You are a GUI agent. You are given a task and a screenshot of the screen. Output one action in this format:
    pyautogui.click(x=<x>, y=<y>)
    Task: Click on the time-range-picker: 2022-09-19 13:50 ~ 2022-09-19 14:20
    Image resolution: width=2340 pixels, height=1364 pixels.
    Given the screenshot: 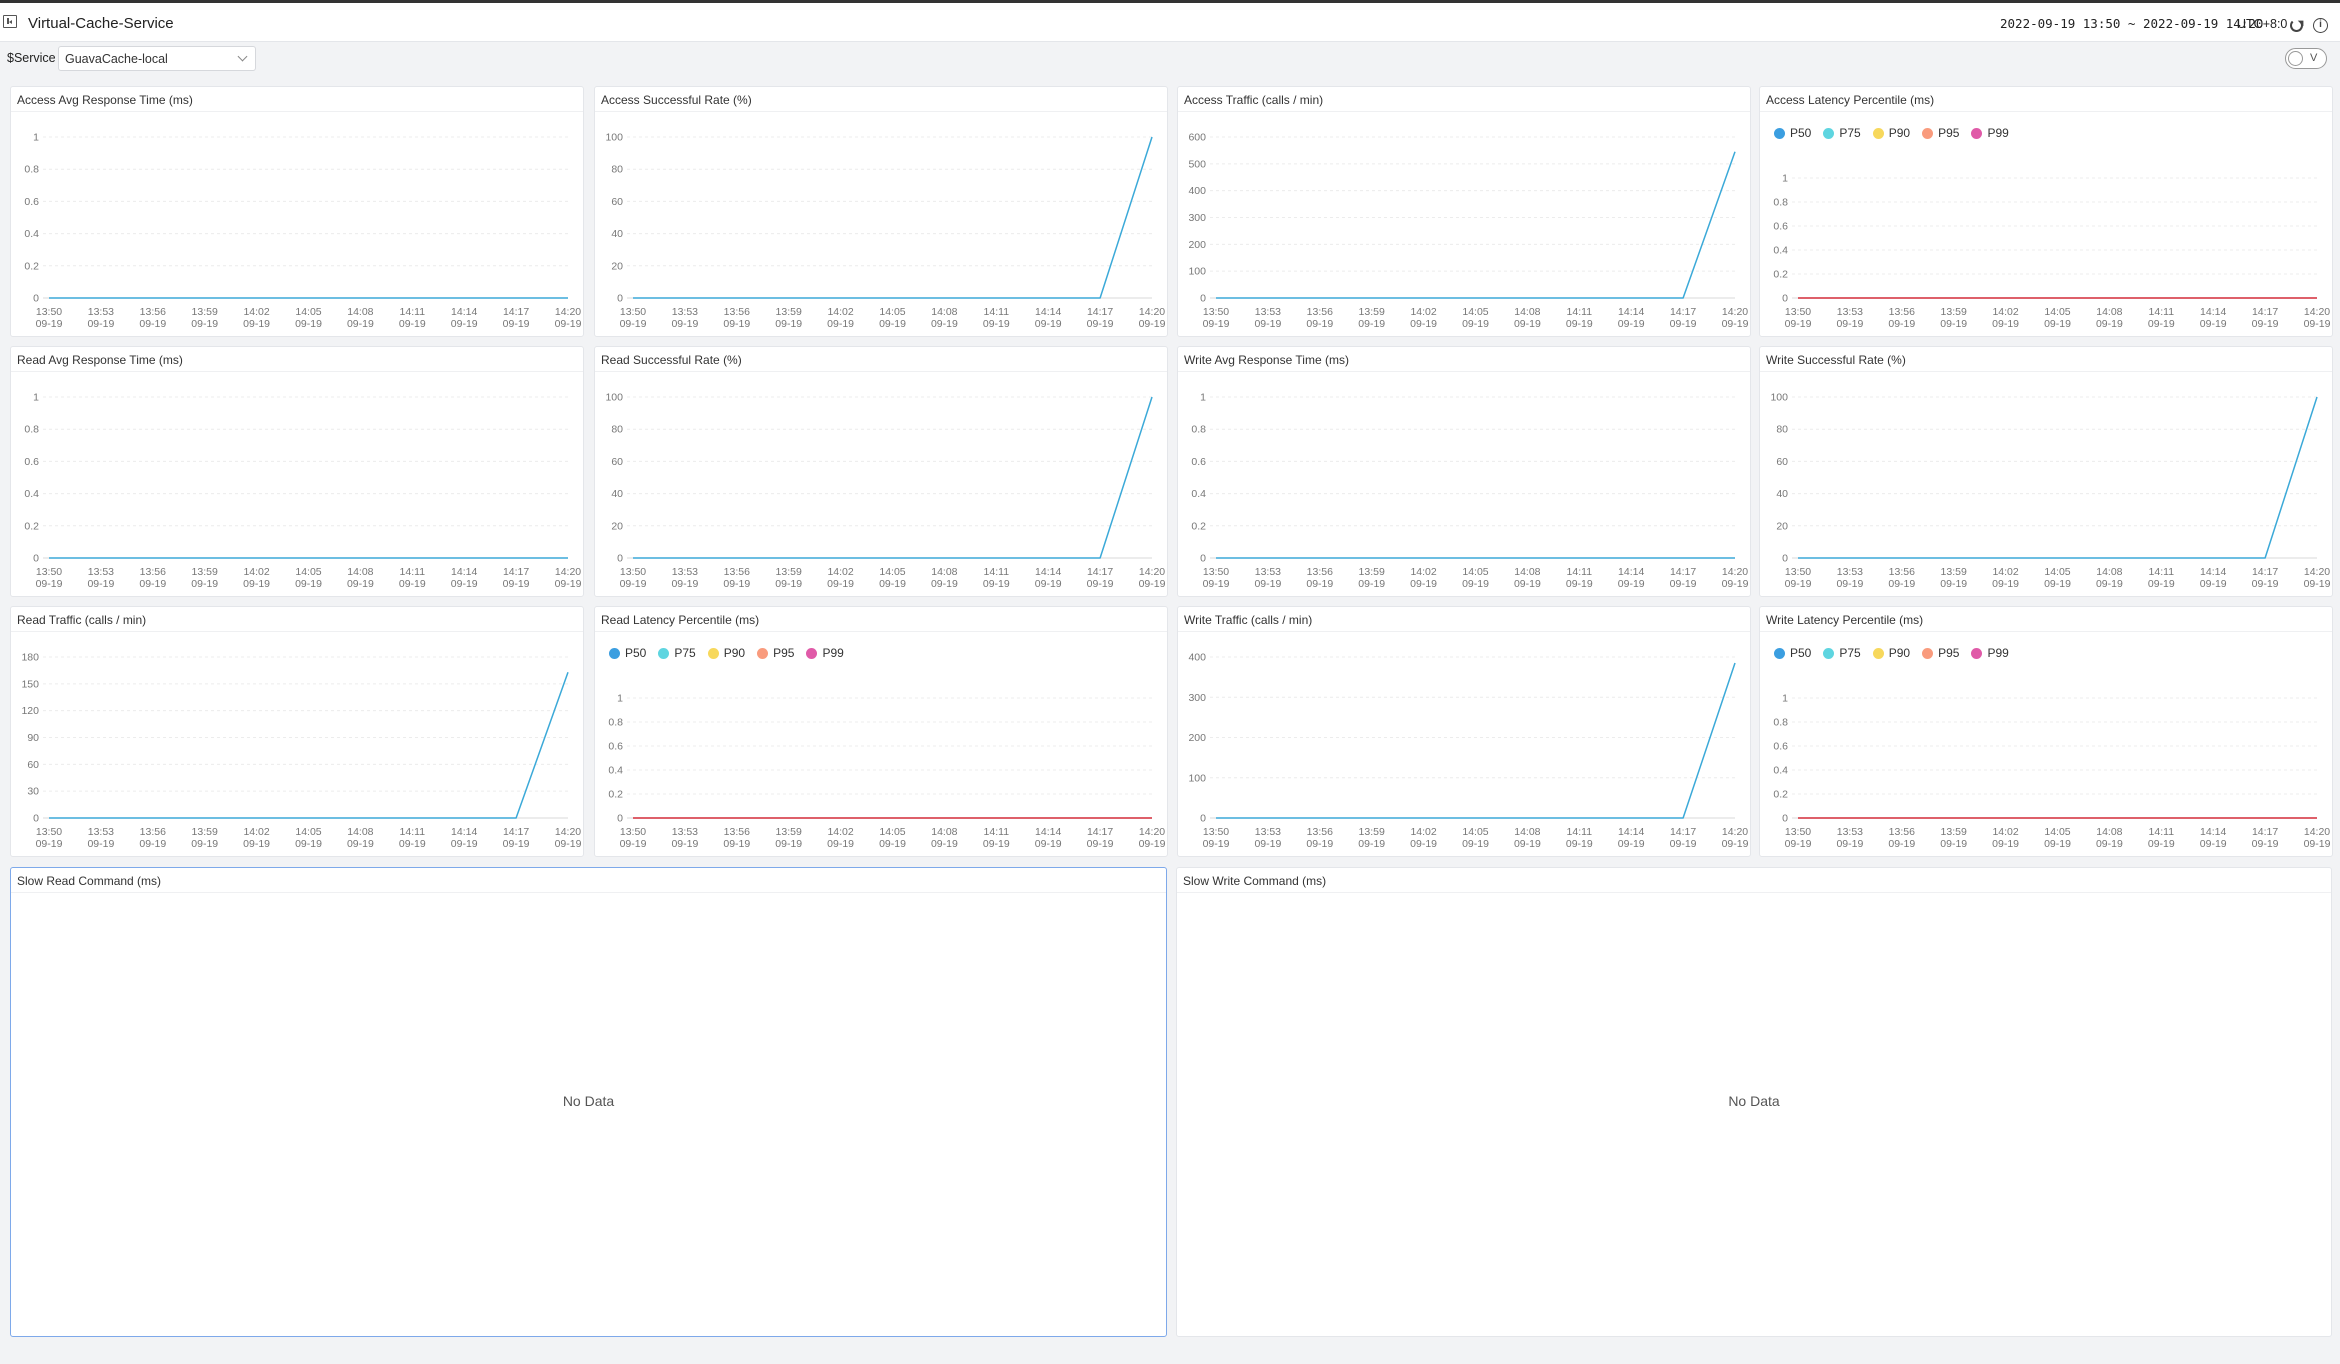 What is the action you would take?
    pyautogui.click(x=2131, y=23)
    